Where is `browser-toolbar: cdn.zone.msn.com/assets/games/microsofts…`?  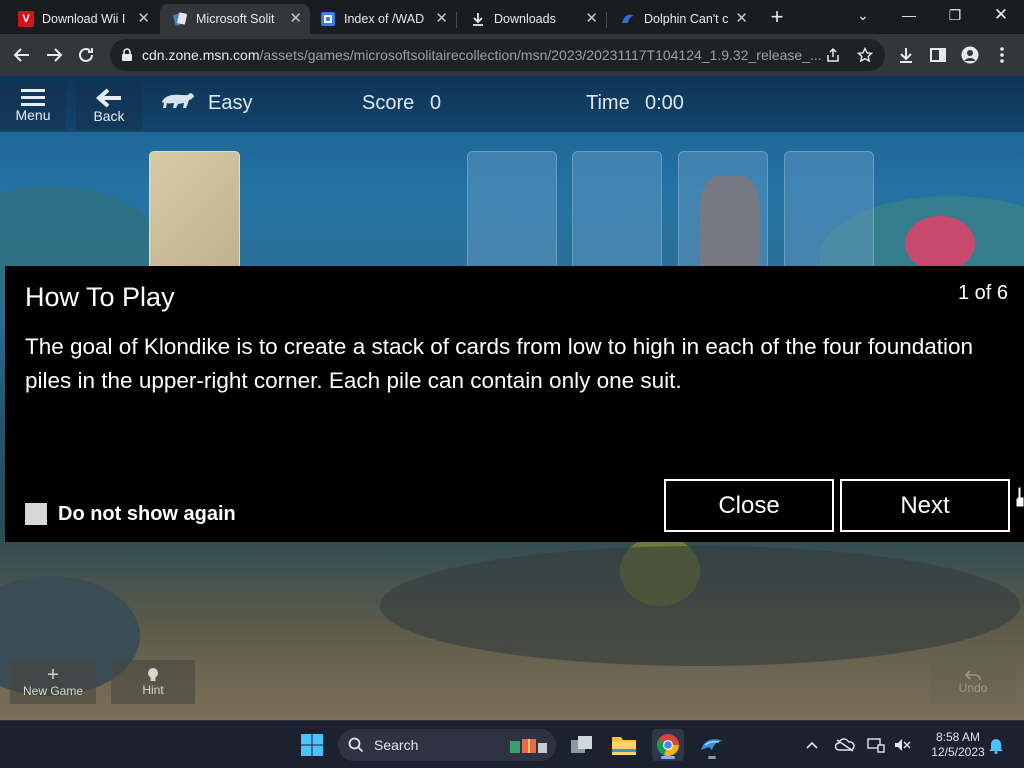 browser-toolbar: cdn.zone.msn.com/assets/games/microsofts… is located at coordinates (512, 55).